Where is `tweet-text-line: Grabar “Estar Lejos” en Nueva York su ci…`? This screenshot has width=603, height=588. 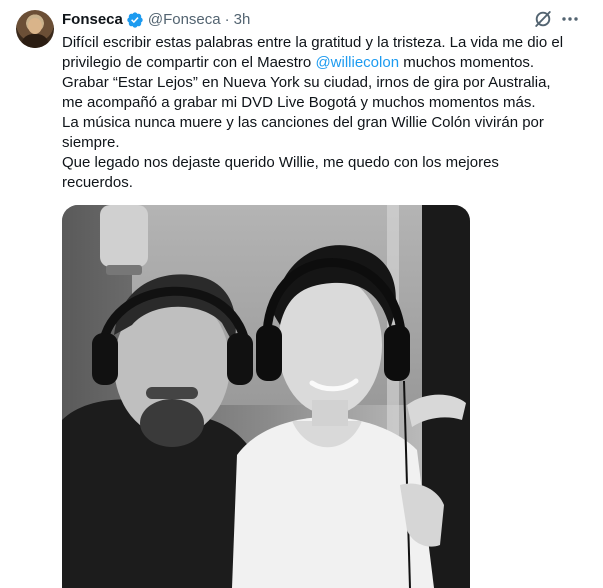 tweet-text-line: Grabar “Estar Lejos” en Nueva York su ci… is located at coordinates (306, 82).